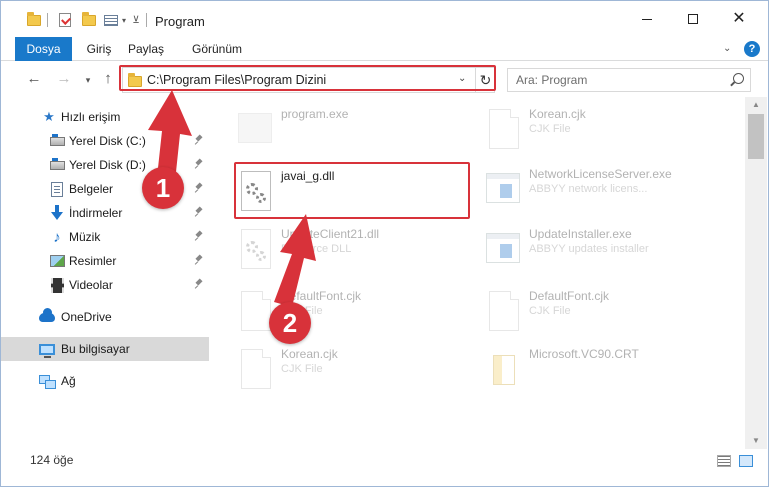 The height and width of the screenshot is (487, 769). Describe the element at coordinates (105, 141) in the screenshot. I see `sidebar-item-local-disk-c: Yerel Disk (C:)` at that location.